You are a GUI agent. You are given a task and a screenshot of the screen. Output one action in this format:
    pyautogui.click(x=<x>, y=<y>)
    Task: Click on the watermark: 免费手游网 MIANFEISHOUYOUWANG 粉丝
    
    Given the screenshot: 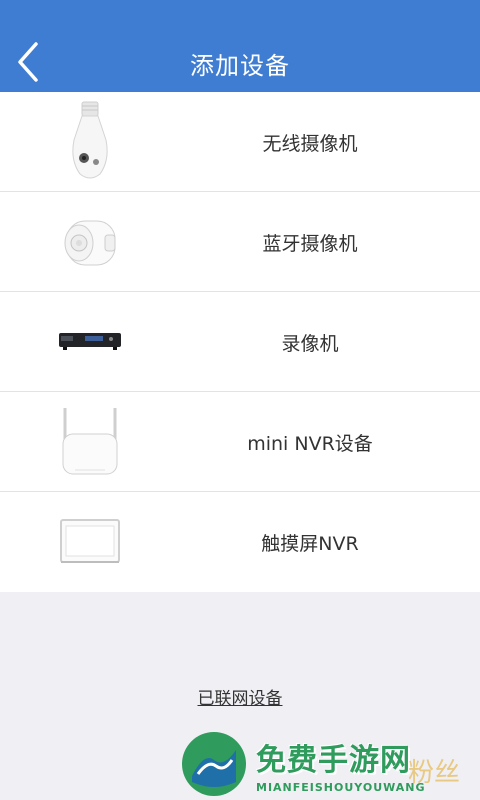 What is the action you would take?
    pyautogui.click(x=330, y=764)
    